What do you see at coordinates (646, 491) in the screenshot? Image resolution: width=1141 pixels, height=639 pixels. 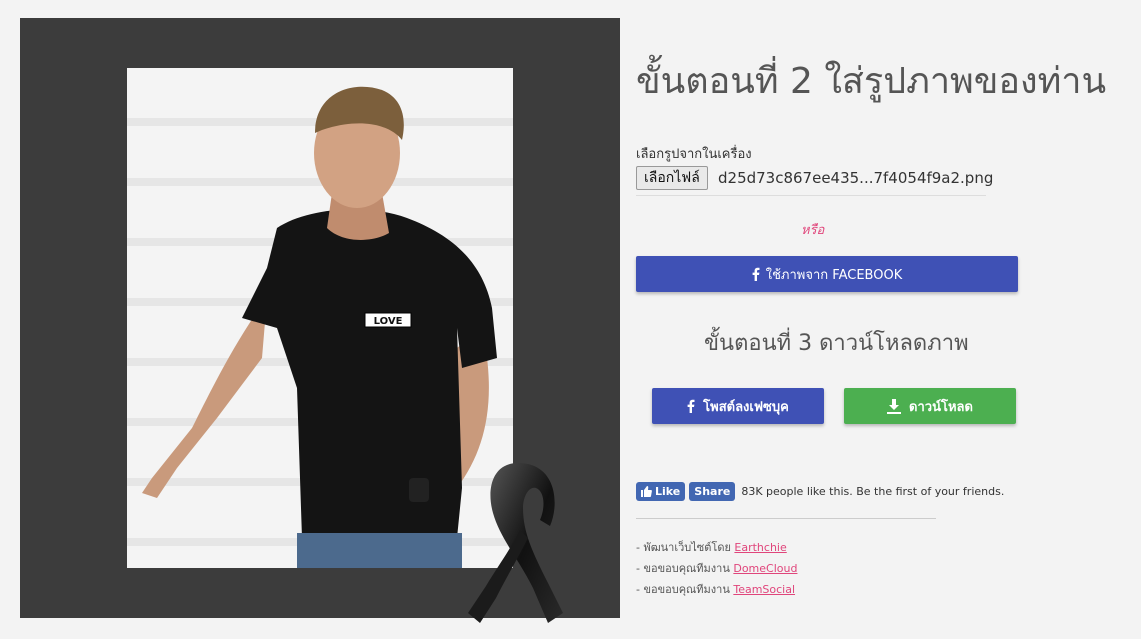 I see `thumbs-up-icon` at bounding box center [646, 491].